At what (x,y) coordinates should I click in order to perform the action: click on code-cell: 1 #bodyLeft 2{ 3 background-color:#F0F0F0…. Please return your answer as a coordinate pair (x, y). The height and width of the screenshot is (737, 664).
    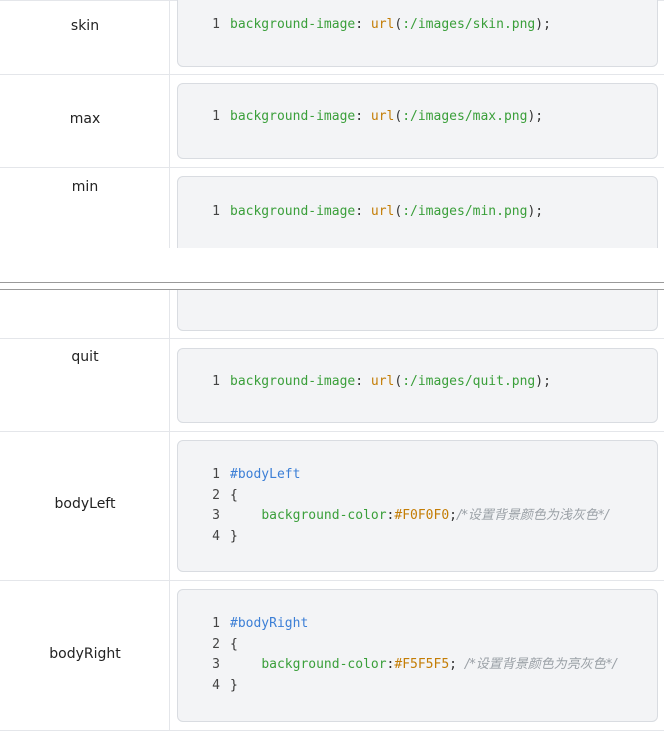
    Looking at the image, I should click on (417, 506).